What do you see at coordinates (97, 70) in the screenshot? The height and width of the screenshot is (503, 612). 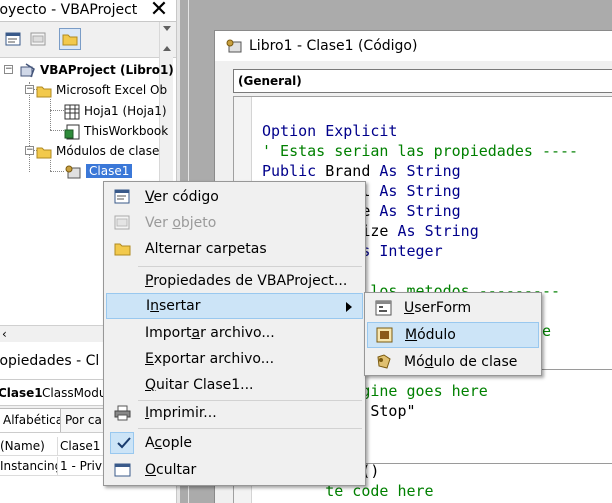 I see `tree-item-vbaproject: VBAProject (Libro1)` at bounding box center [97, 70].